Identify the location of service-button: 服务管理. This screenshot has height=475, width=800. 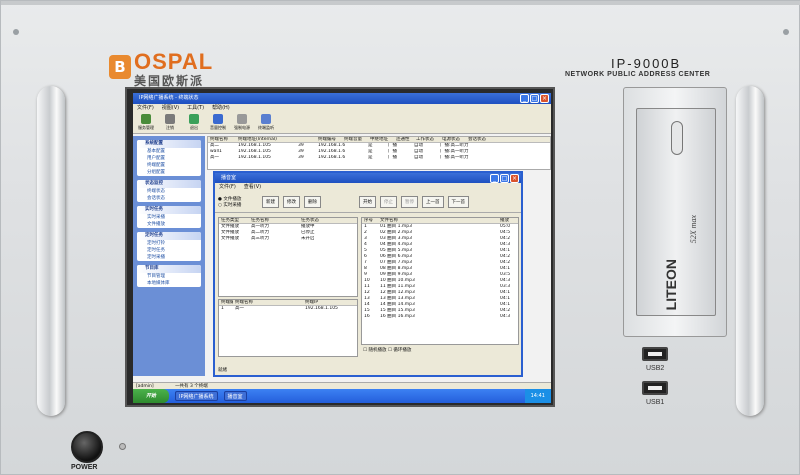
(146, 122).